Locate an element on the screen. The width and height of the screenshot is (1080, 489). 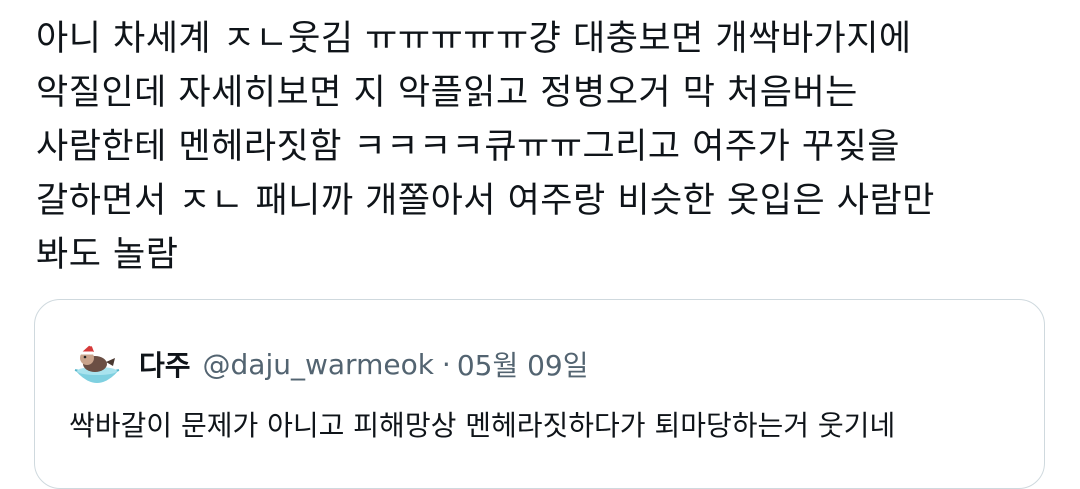
tweet-text-line: 봐도 놀람 is located at coordinates (107, 255).